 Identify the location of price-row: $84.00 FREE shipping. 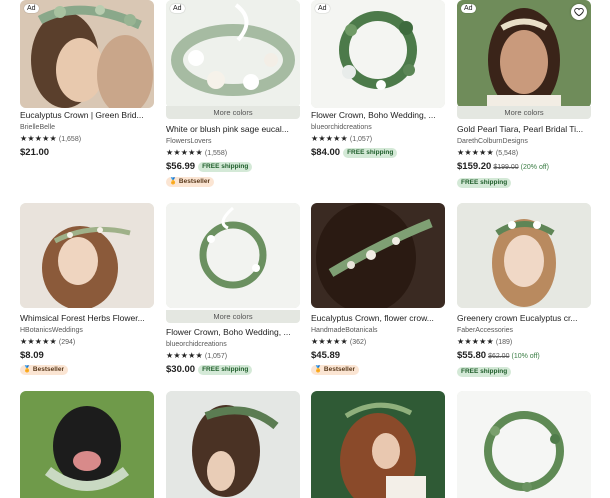
(354, 153).